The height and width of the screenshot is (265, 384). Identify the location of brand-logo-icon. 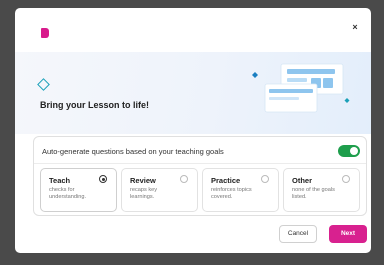
(45, 33).